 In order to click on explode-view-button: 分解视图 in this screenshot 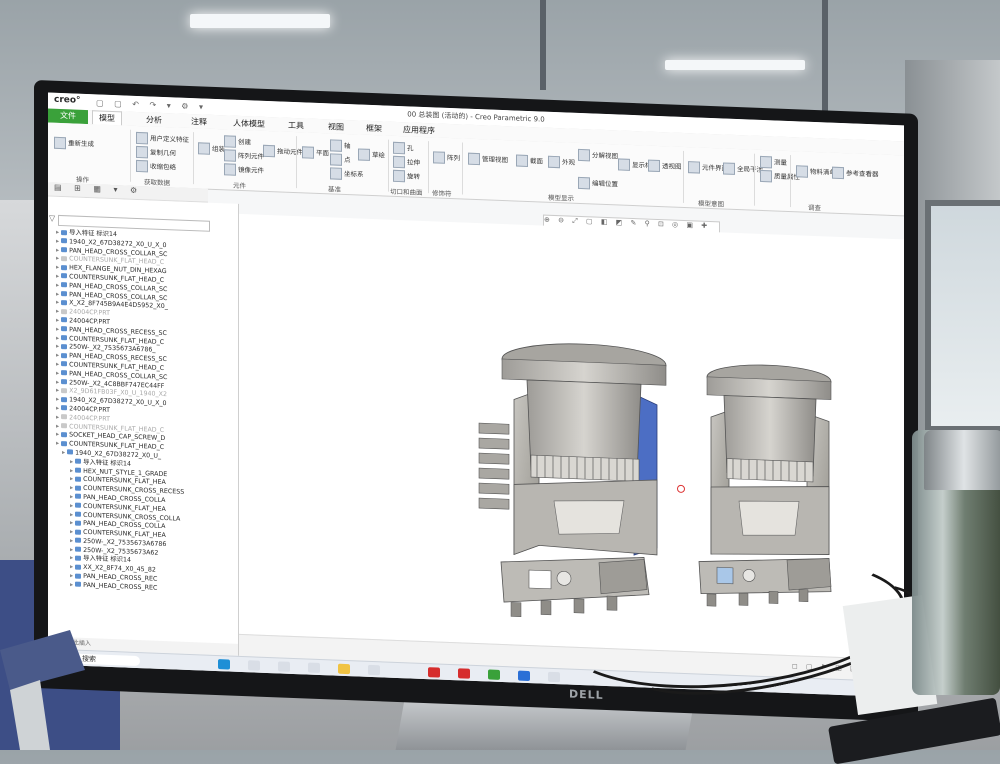, I will do `click(598, 155)`.